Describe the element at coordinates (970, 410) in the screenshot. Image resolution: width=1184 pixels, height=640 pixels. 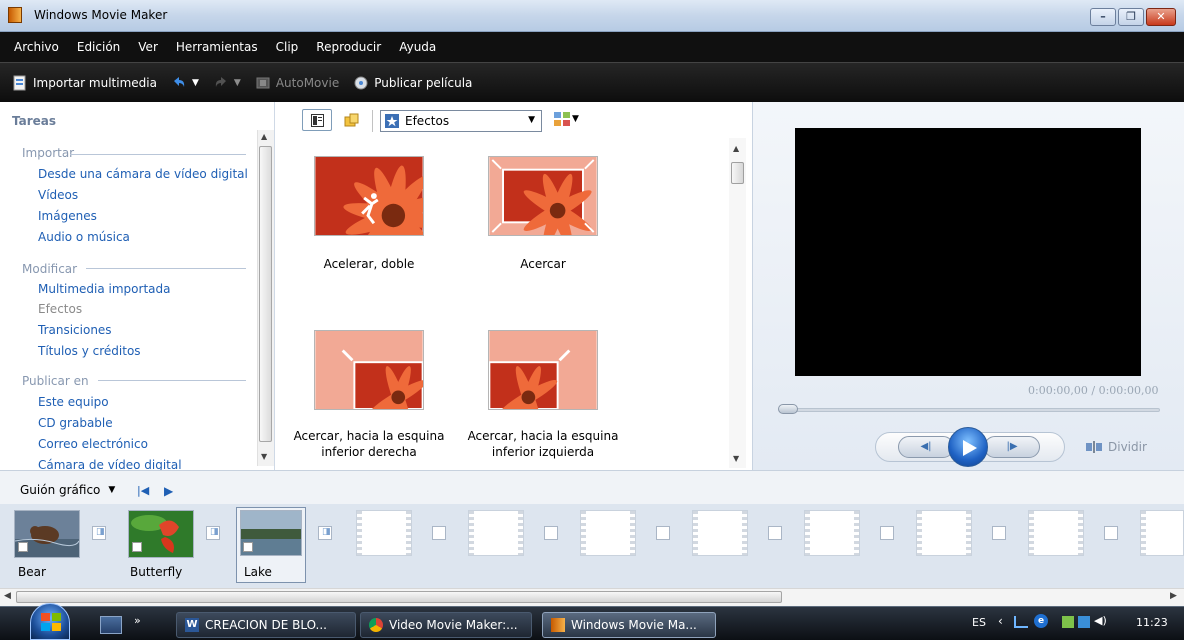
I see `seek-bar` at that location.